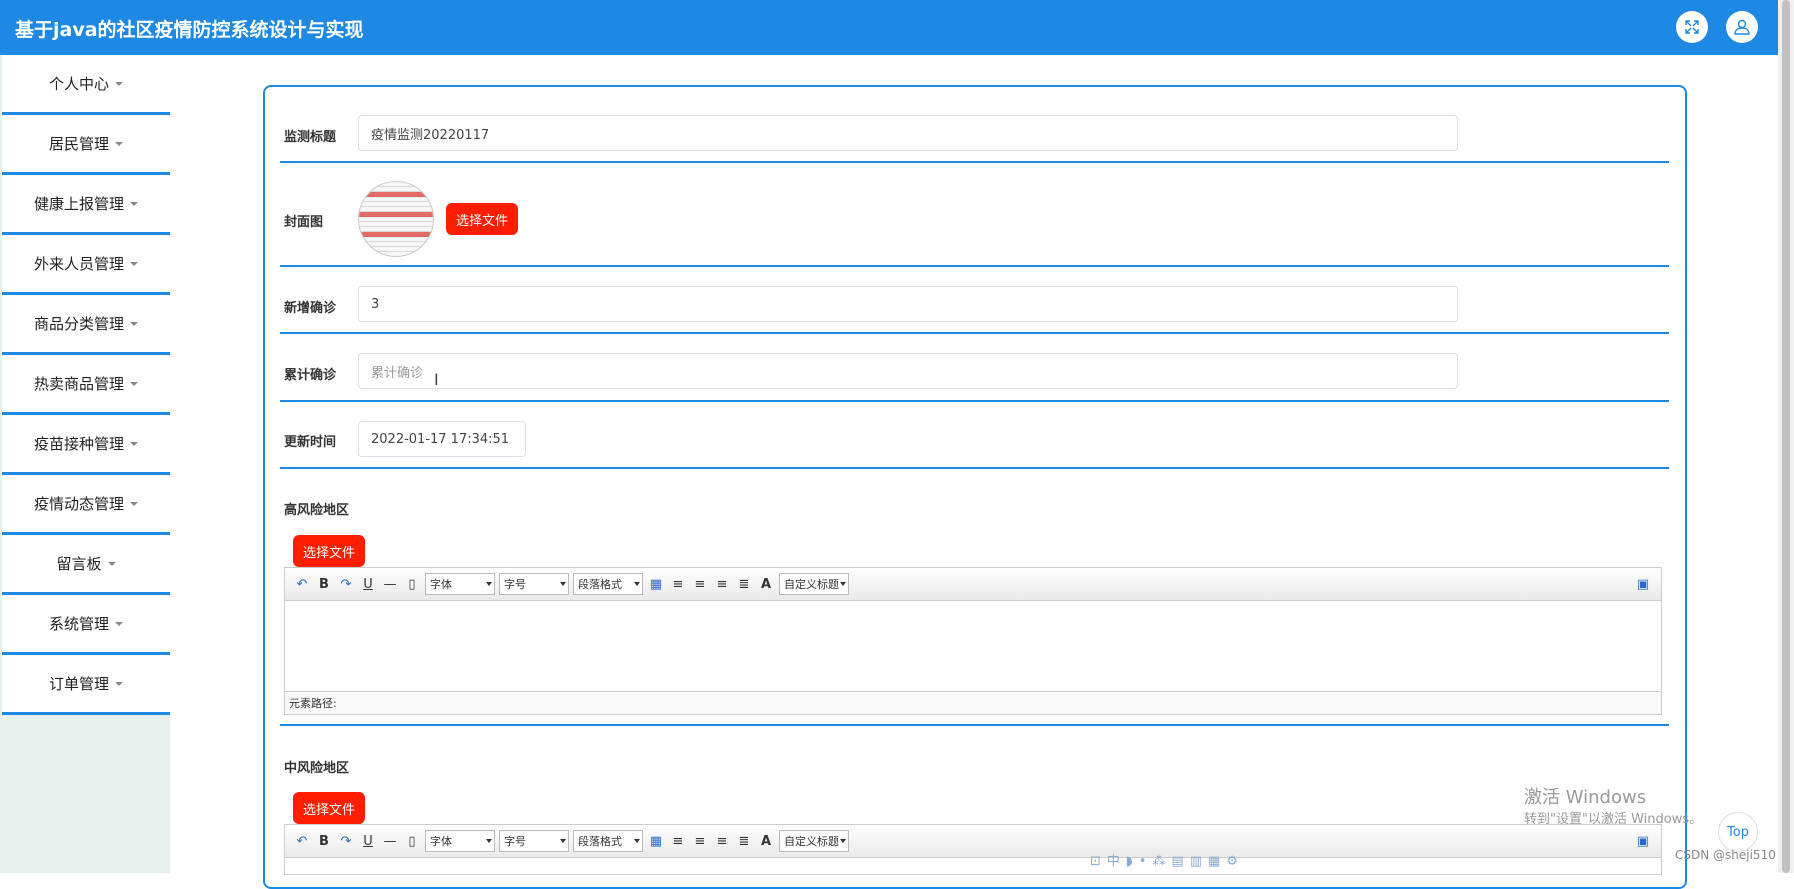 Image resolution: width=1794 pixels, height=889 pixels. I want to click on sidebar-item-personal-center: 个人中心, so click(86, 85).